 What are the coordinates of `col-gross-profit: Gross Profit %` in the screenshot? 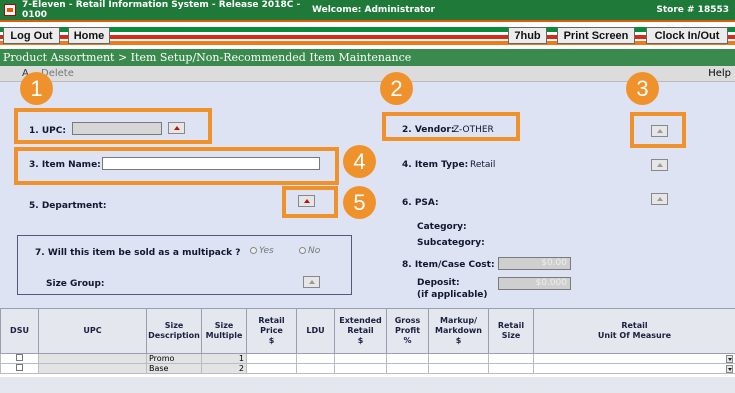 It's located at (407, 331).